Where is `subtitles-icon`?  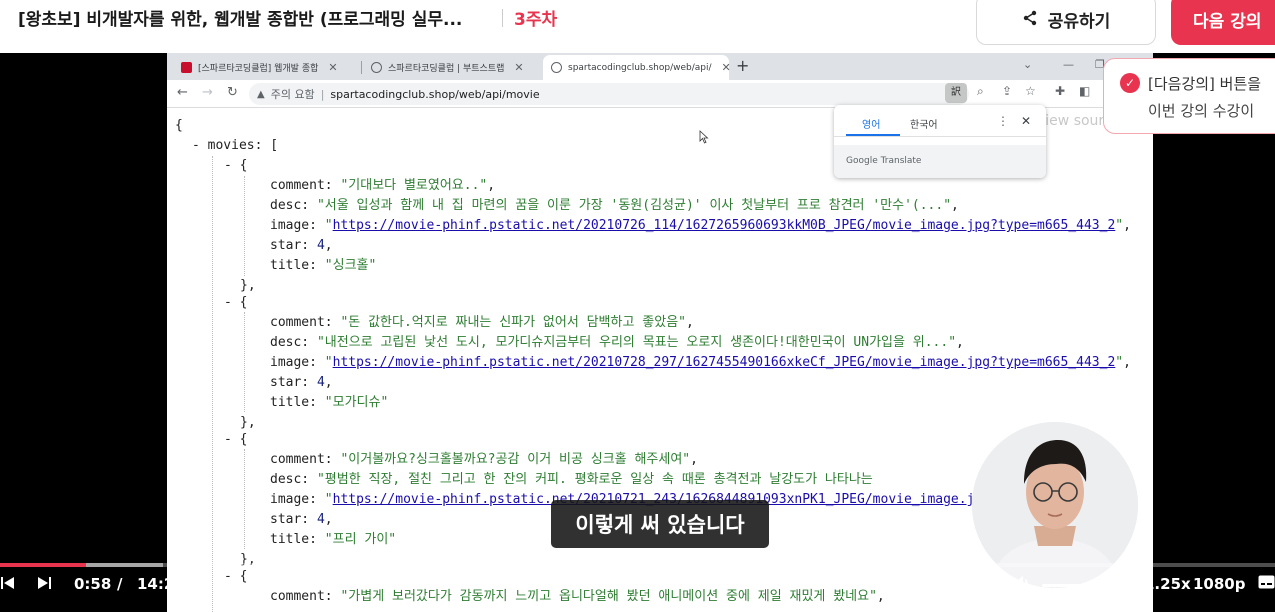 subtitles-icon is located at coordinates (1266, 584).